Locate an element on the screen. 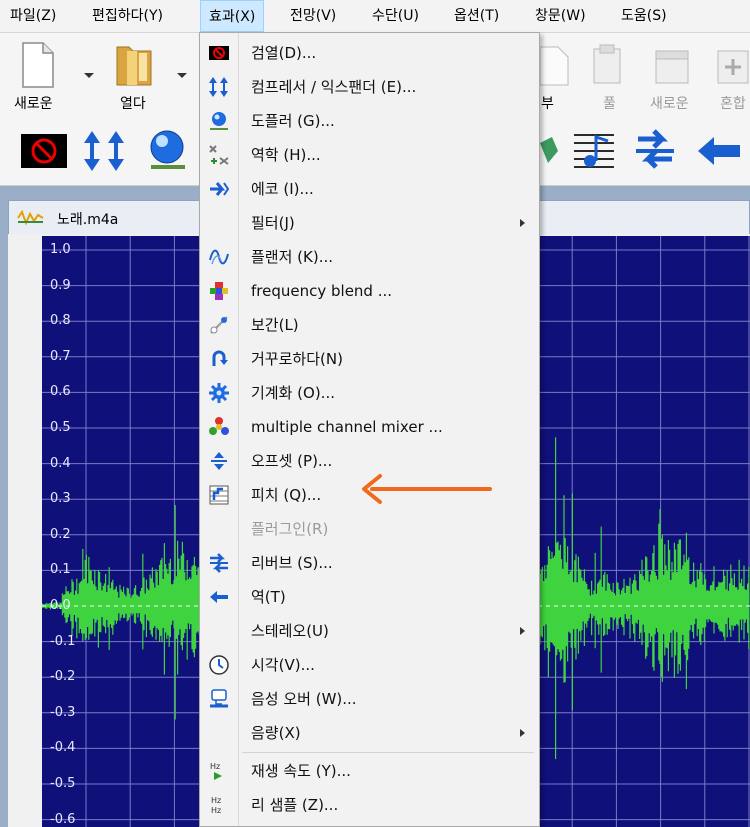 The height and width of the screenshot is (827, 750). pitch-toolbar-button is located at coordinates (595, 153).